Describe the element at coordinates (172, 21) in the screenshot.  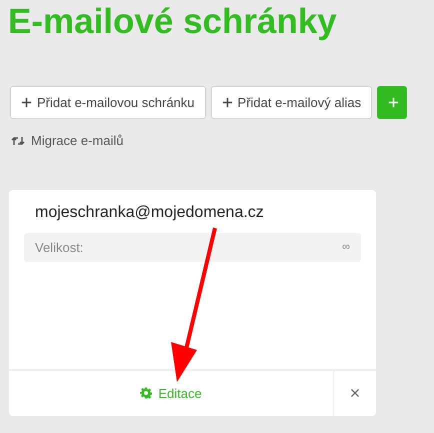
I see `page-title: E-mailové schránky` at that location.